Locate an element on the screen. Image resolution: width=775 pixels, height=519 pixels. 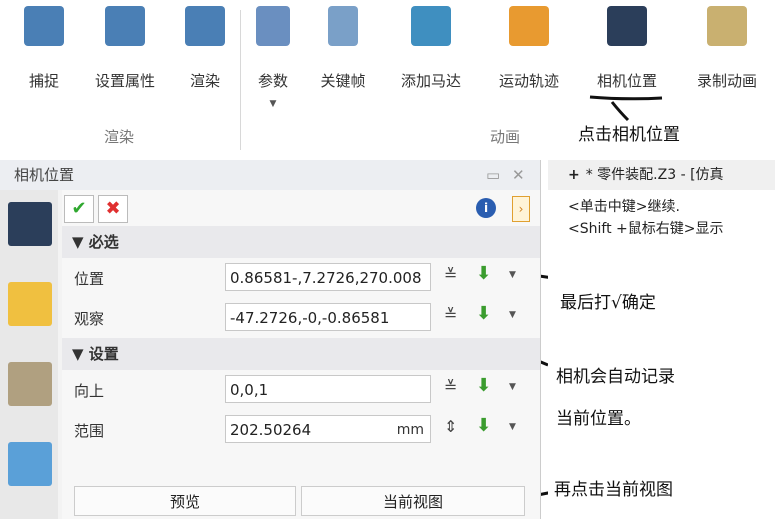
hint-area: <单击中键>继续. <Shift +鼠标右键>显示 is located at coordinates (661, 215).